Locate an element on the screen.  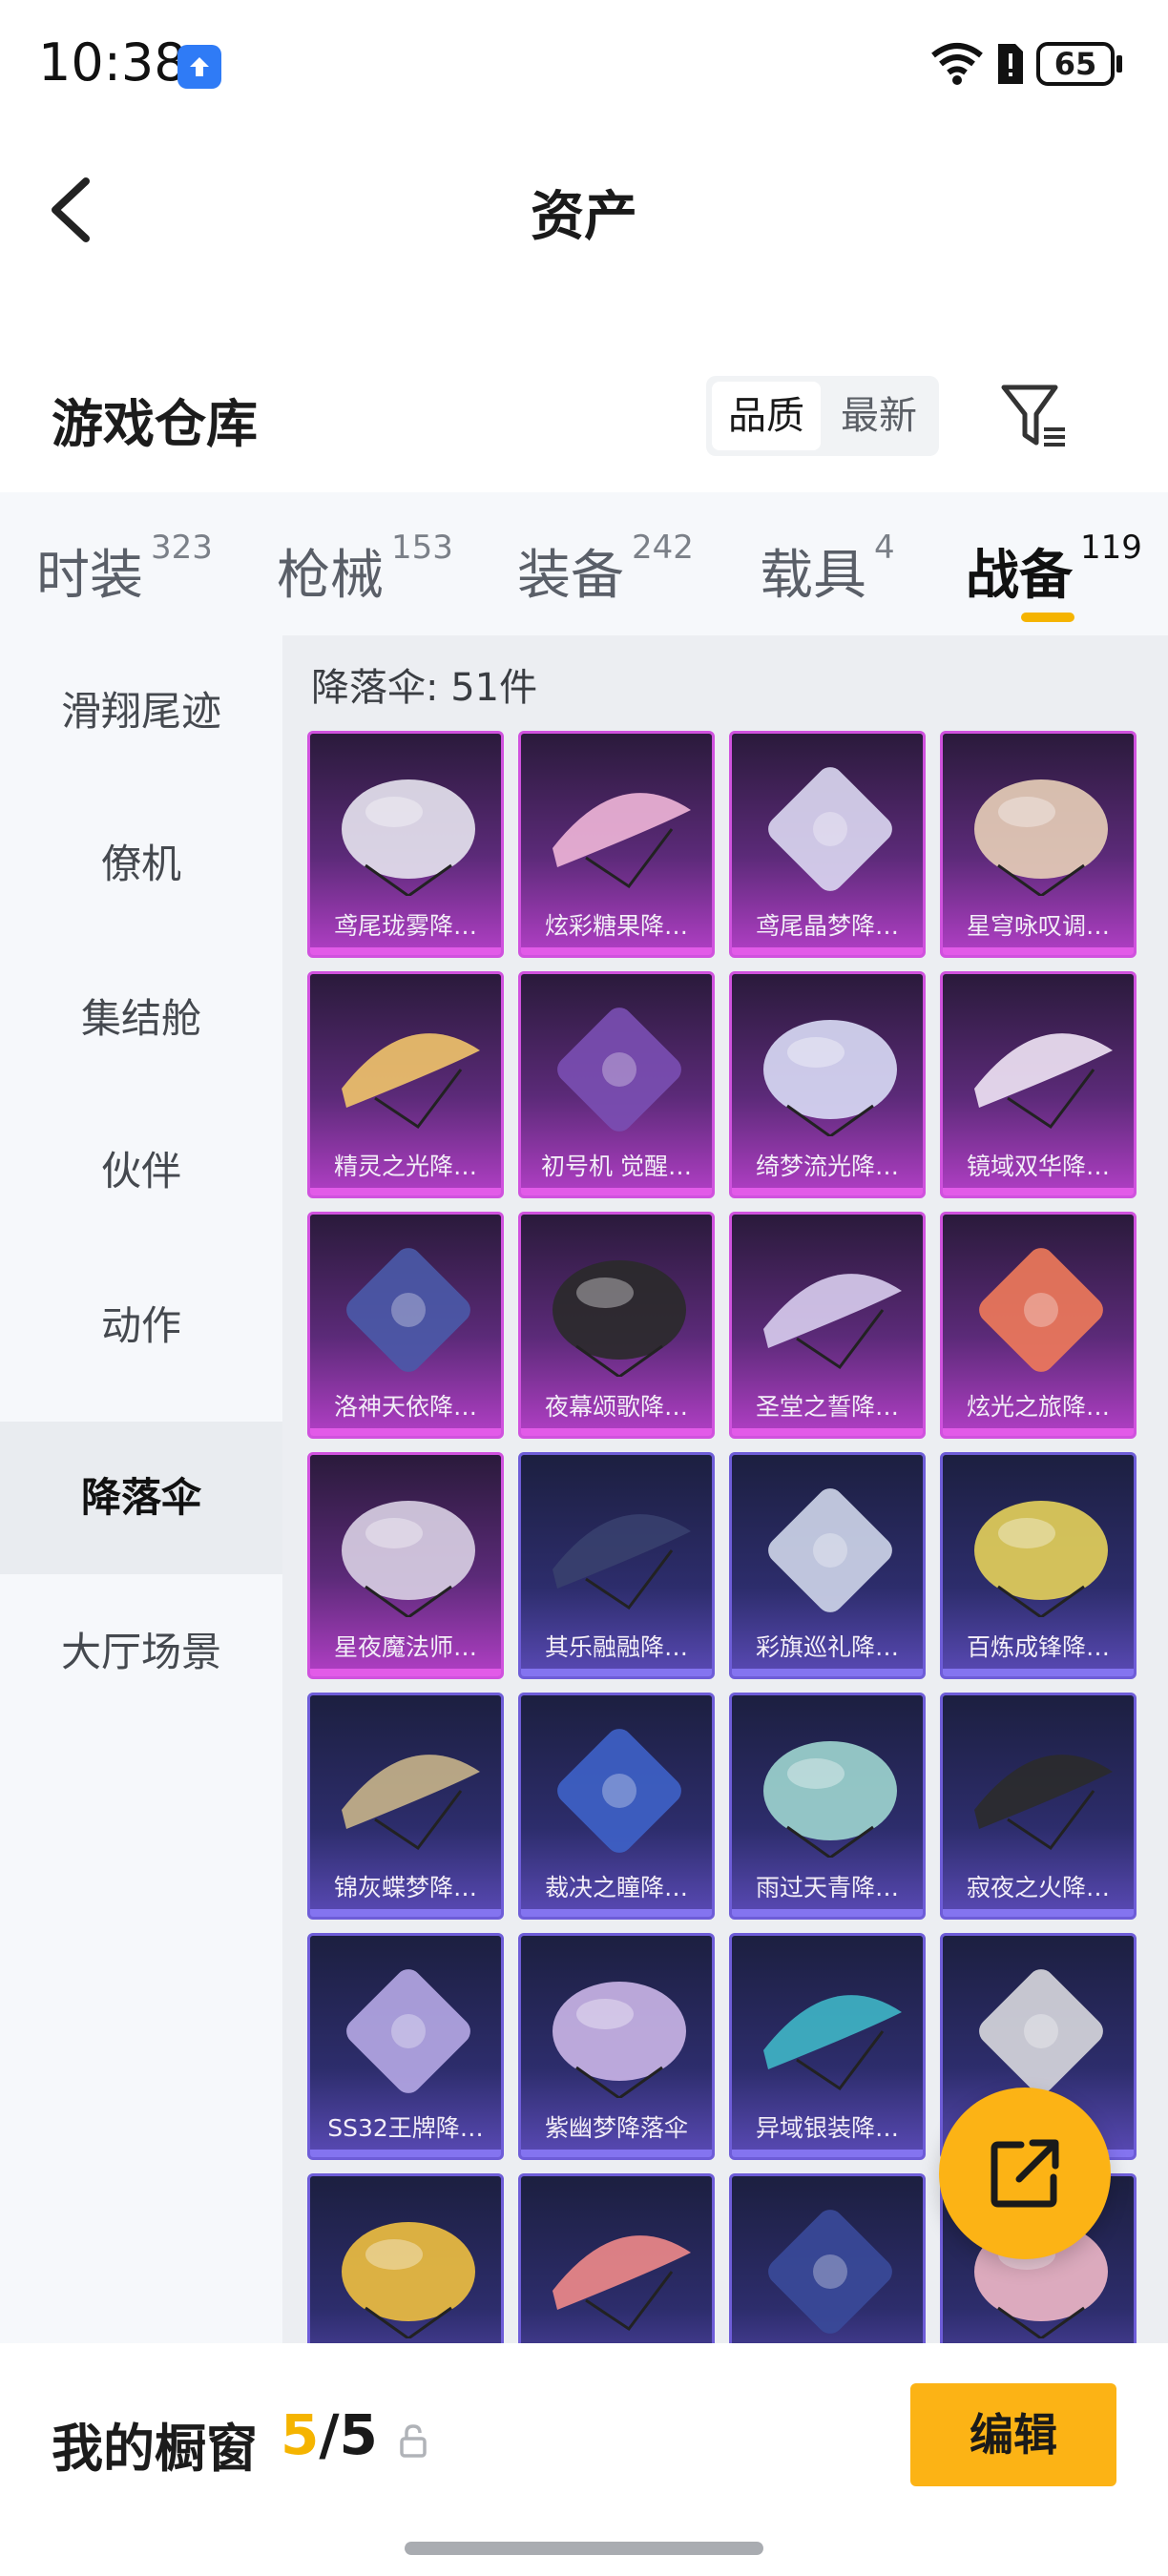
upload-notification-icon is located at coordinates (199, 67).